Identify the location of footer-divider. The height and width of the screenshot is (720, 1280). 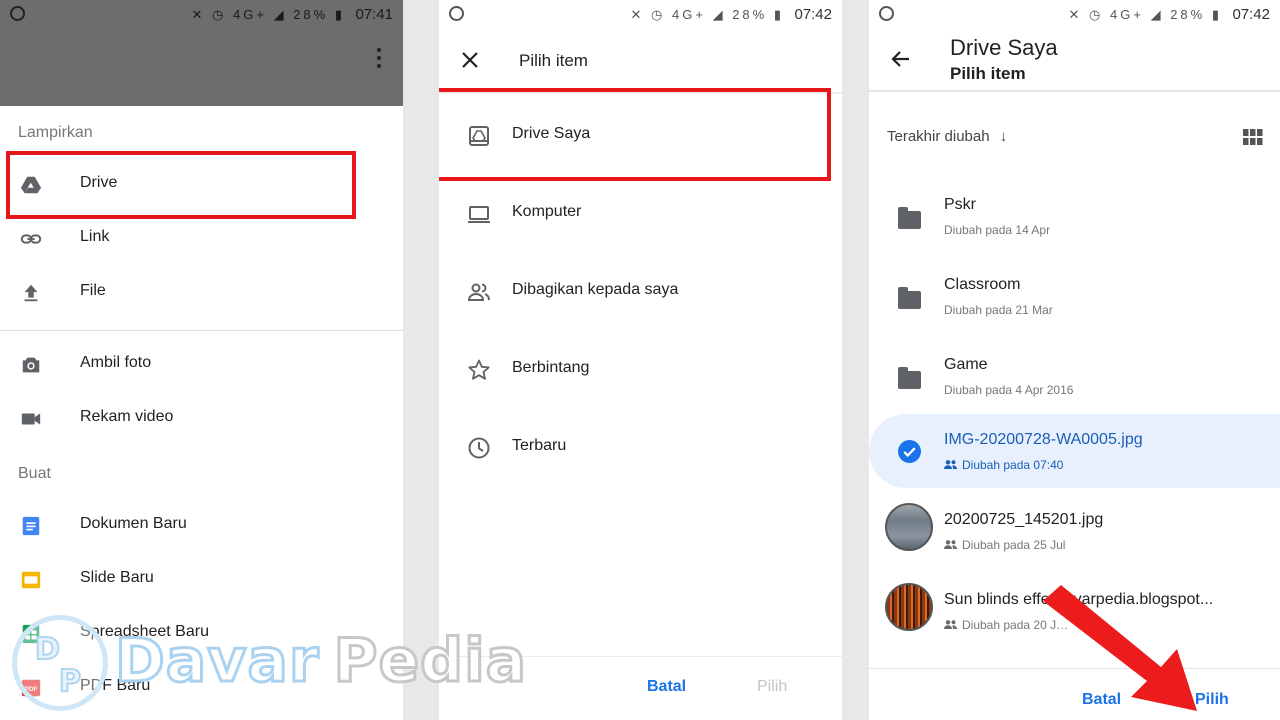
(640, 656).